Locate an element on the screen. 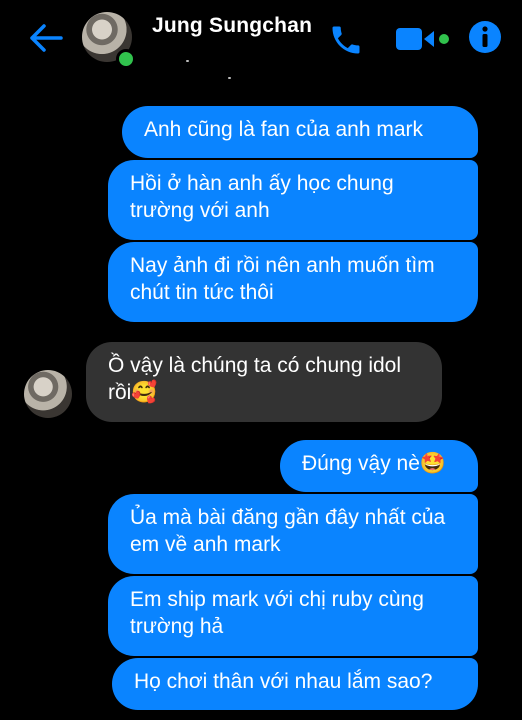 The height and width of the screenshot is (720, 522). online-status-dot is located at coordinates (126, 59).